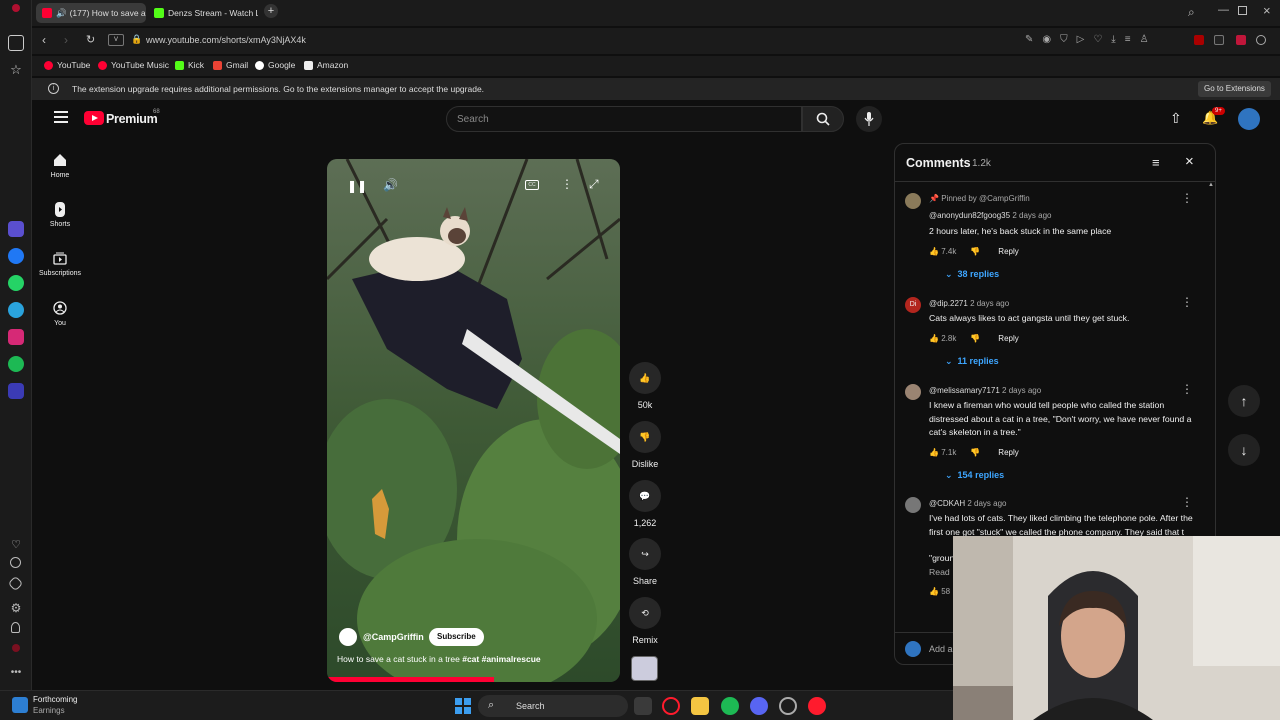 The width and height of the screenshot is (1280, 720). What do you see at coordinates (1113, 39) in the screenshot?
I see `download-icon: ⤓` at bounding box center [1113, 39].